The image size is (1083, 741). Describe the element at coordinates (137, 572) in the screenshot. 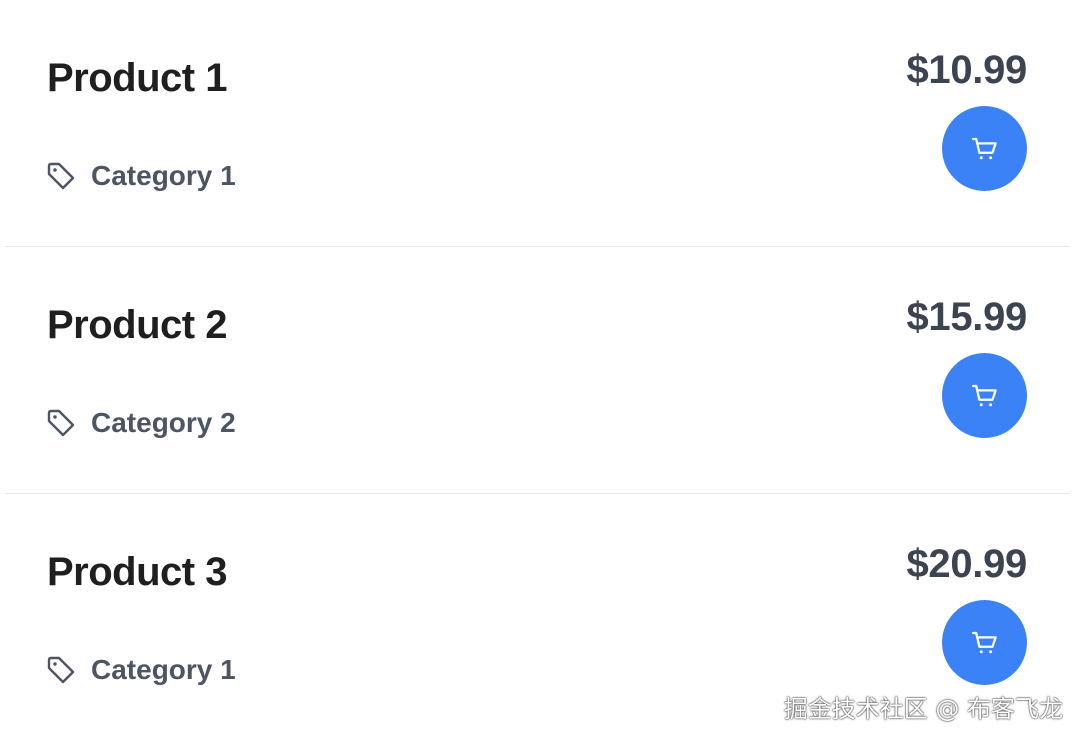

I see `product-name: Product 3` at that location.